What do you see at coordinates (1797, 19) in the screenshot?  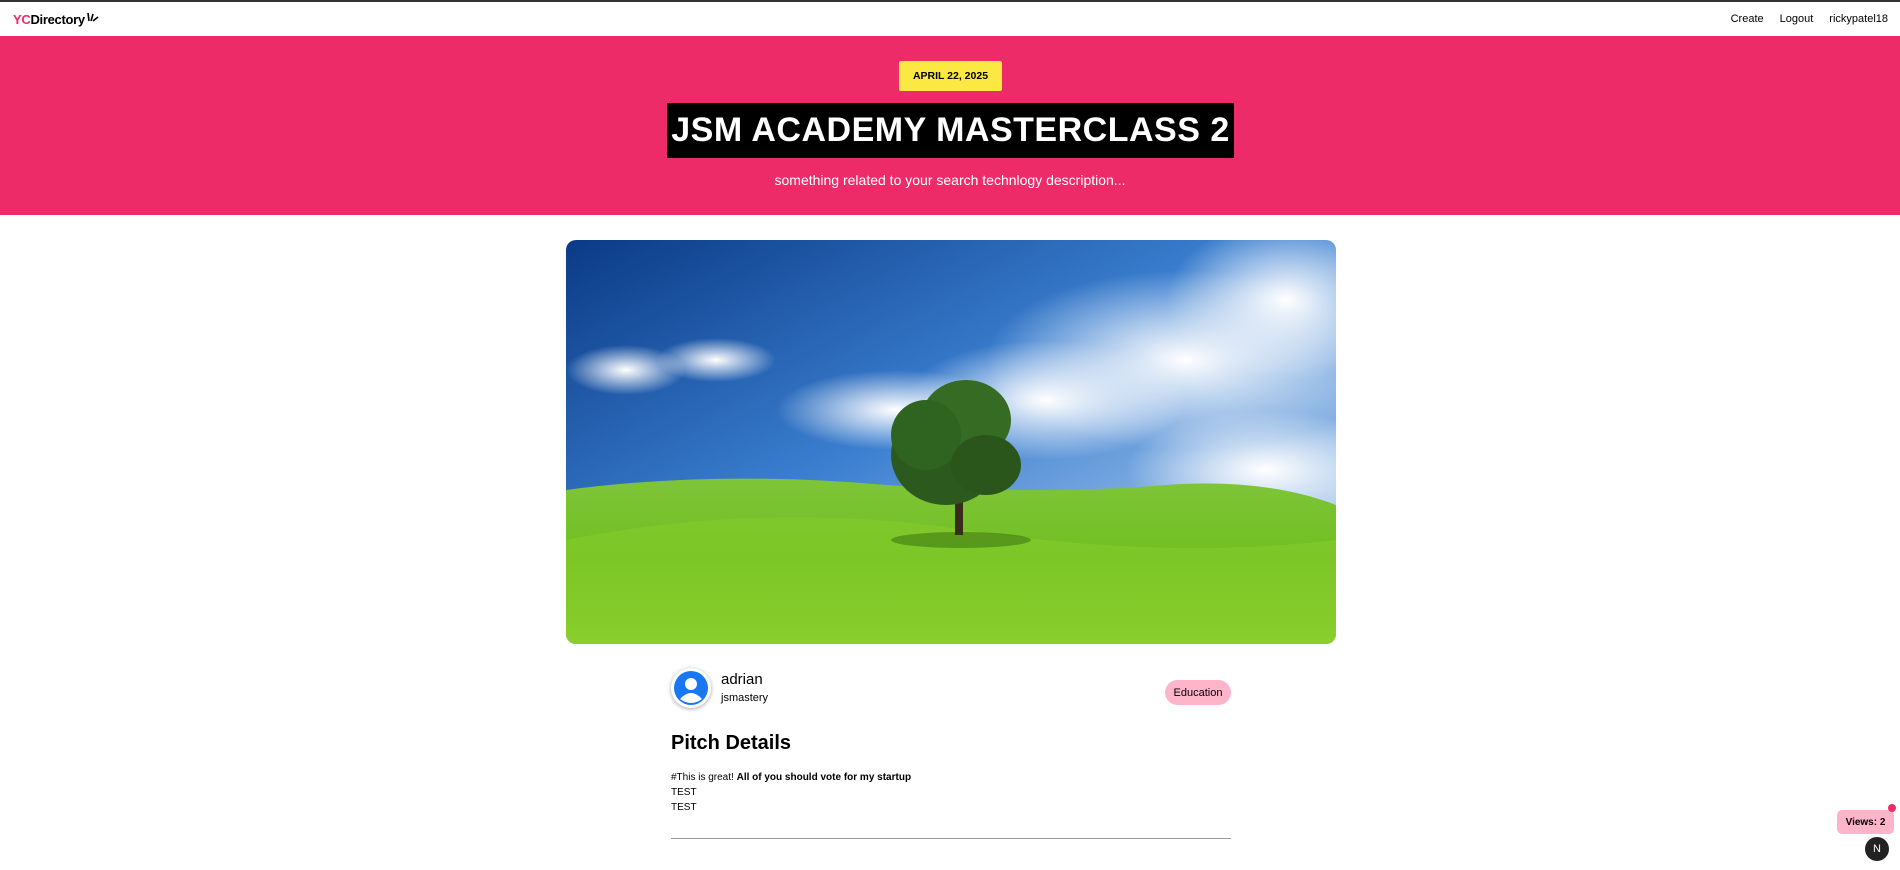 I see `logout-link: Logout` at bounding box center [1797, 19].